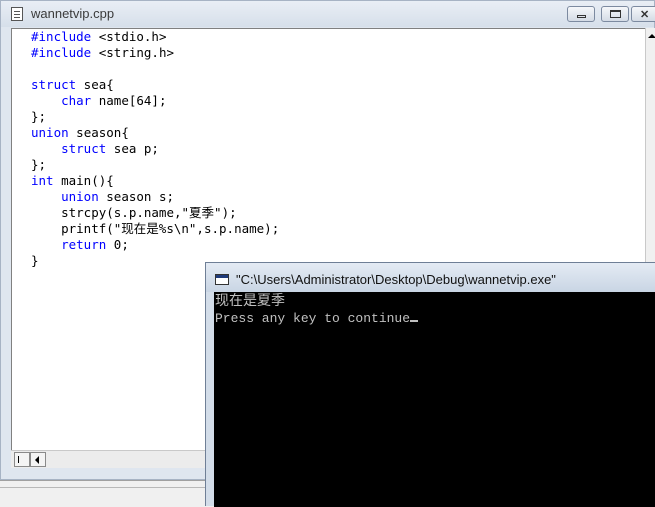 The height and width of the screenshot is (507, 655). I want to click on document-icon, so click(17, 14).